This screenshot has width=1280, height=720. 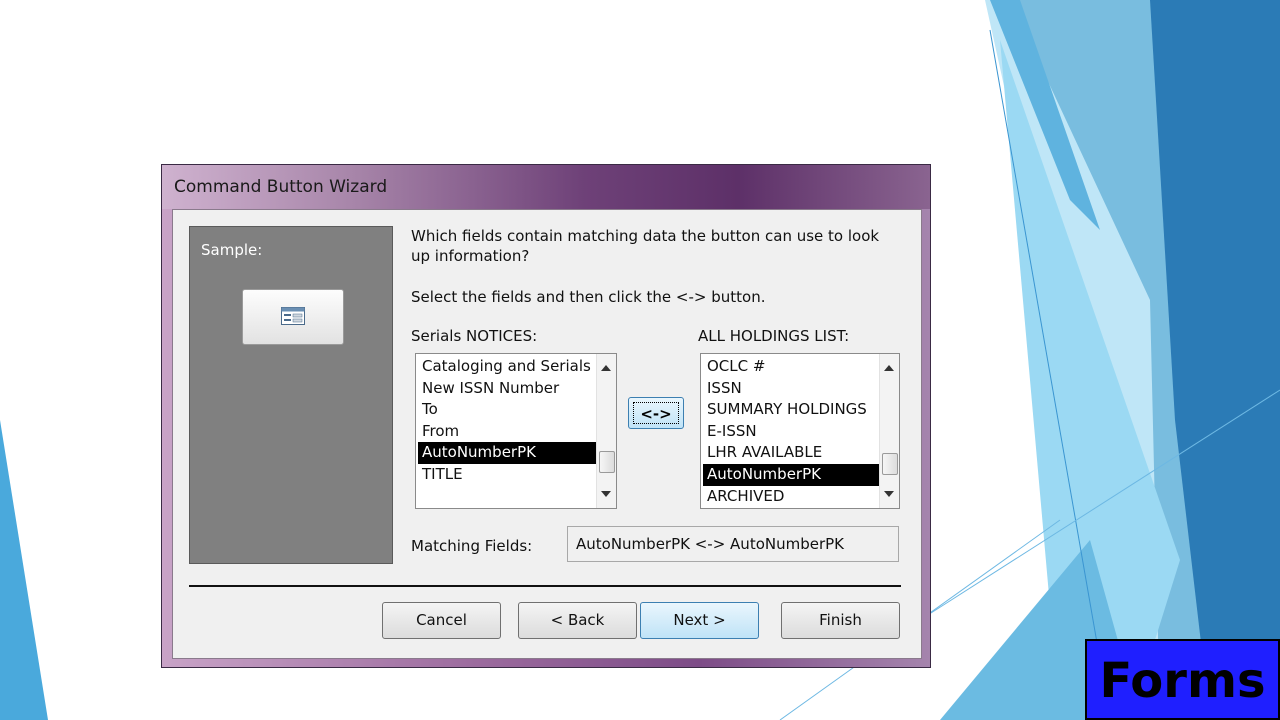 What do you see at coordinates (232, 250) in the screenshot?
I see `sample-label: Sample:` at bounding box center [232, 250].